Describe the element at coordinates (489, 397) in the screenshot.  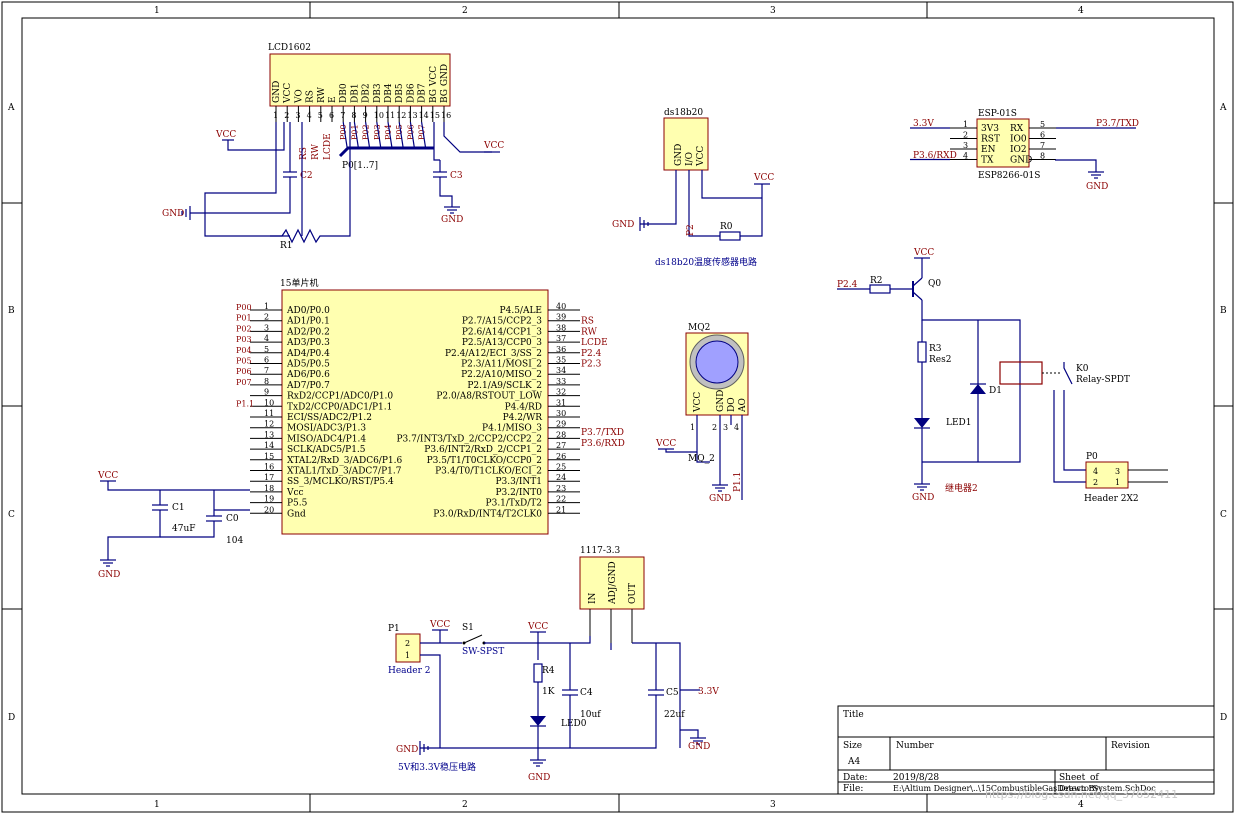
I see `mcu-right-pin-name-32: P2.0/A8/RSTOUT_LOW` at that location.